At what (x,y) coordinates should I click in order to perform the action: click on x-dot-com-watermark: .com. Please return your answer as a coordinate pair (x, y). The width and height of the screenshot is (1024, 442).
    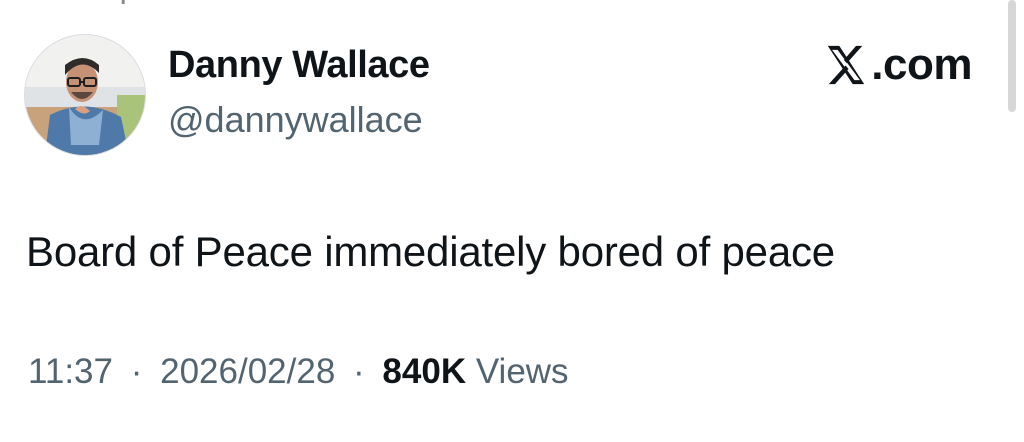
    Looking at the image, I should click on (897, 65).